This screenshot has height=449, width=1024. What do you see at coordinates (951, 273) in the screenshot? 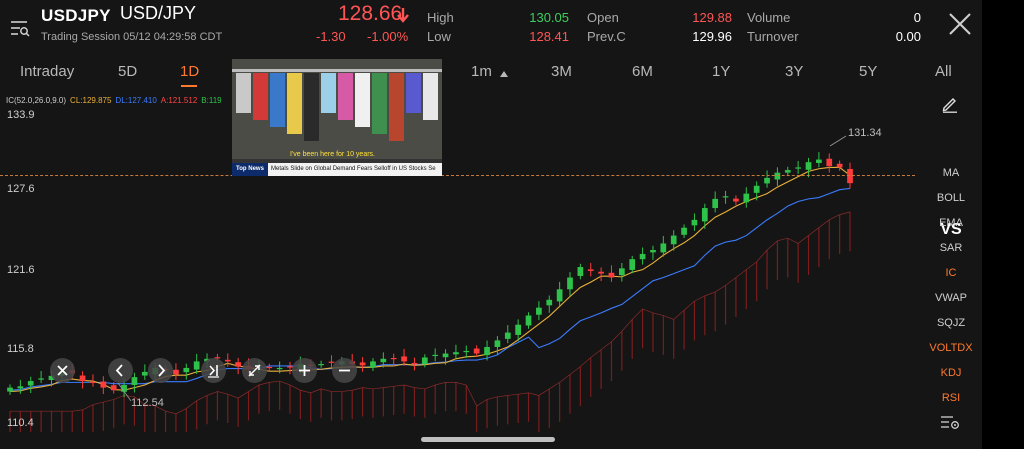
I see `indicator-ic: IC` at bounding box center [951, 273].